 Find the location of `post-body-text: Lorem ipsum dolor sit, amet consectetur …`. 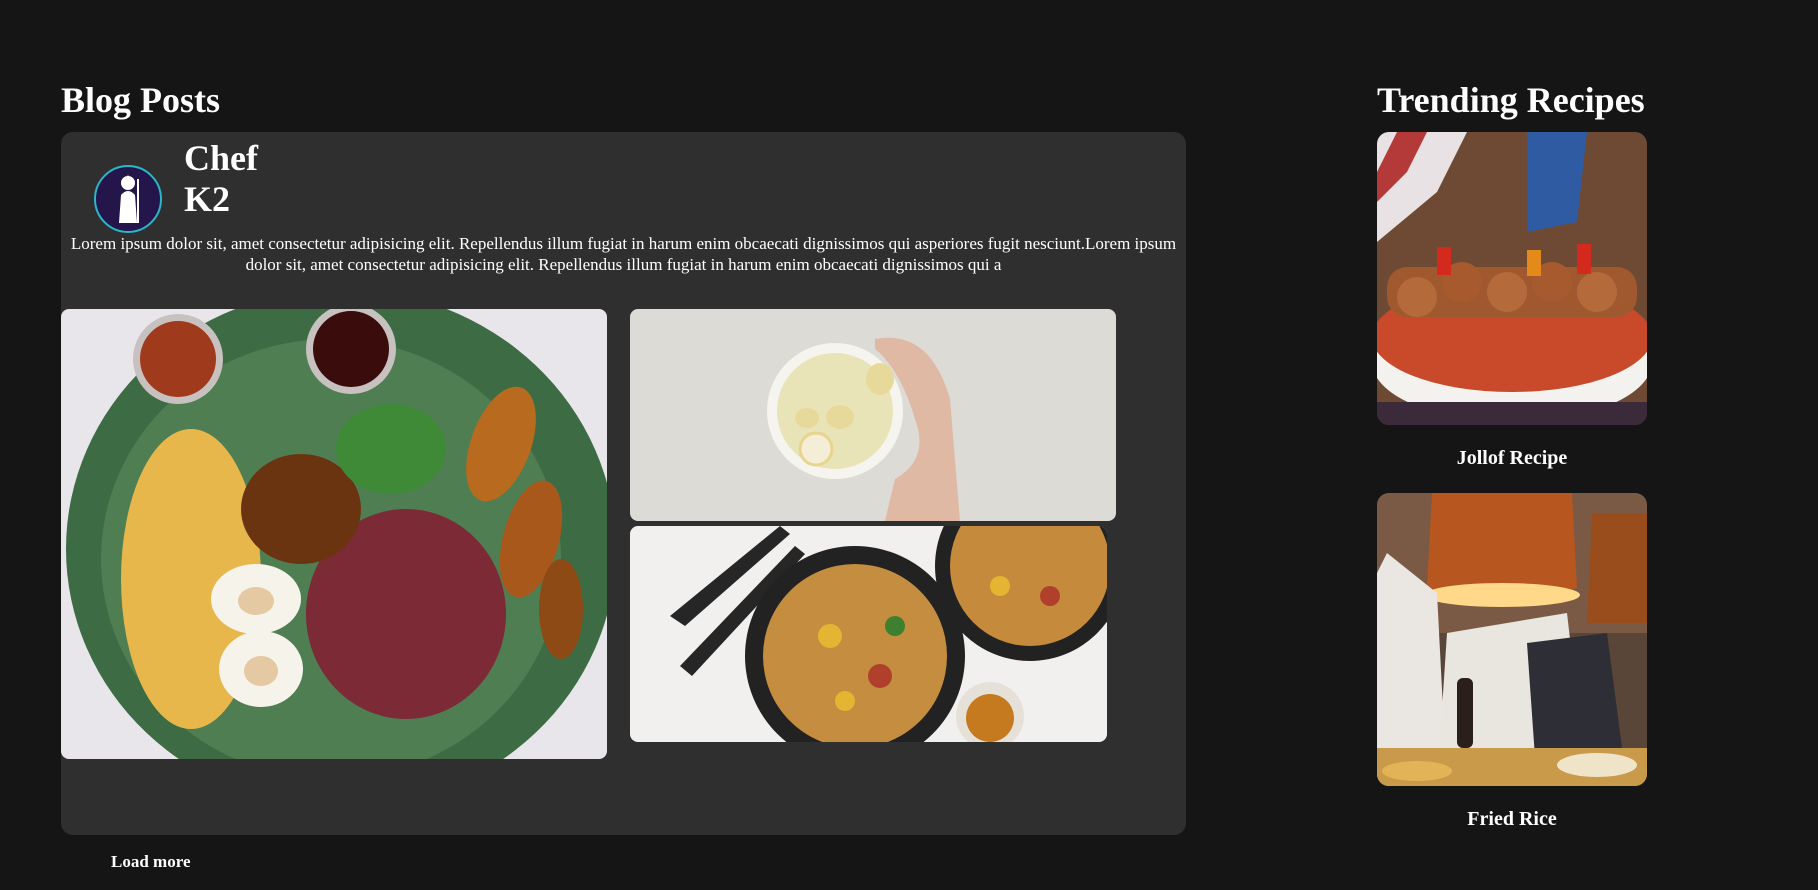

post-body-text: Lorem ipsum dolor sit, amet consectetur … is located at coordinates (623, 254).